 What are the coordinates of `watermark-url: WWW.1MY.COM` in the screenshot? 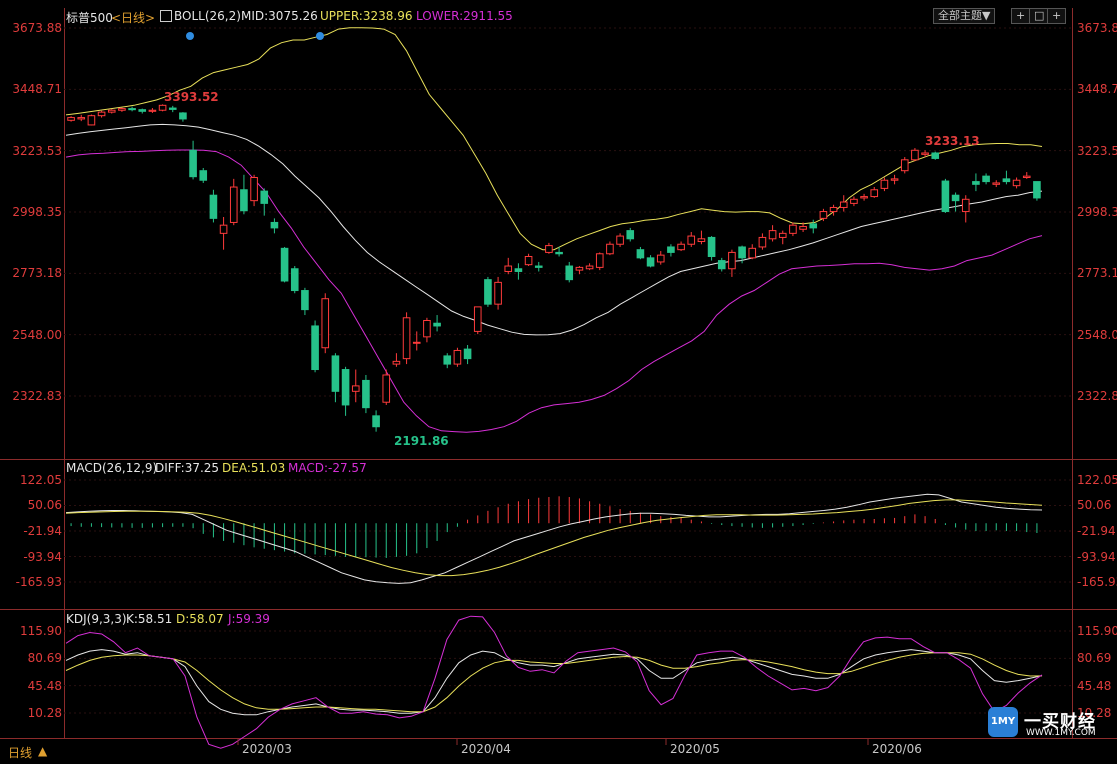 It's located at (1061, 733).